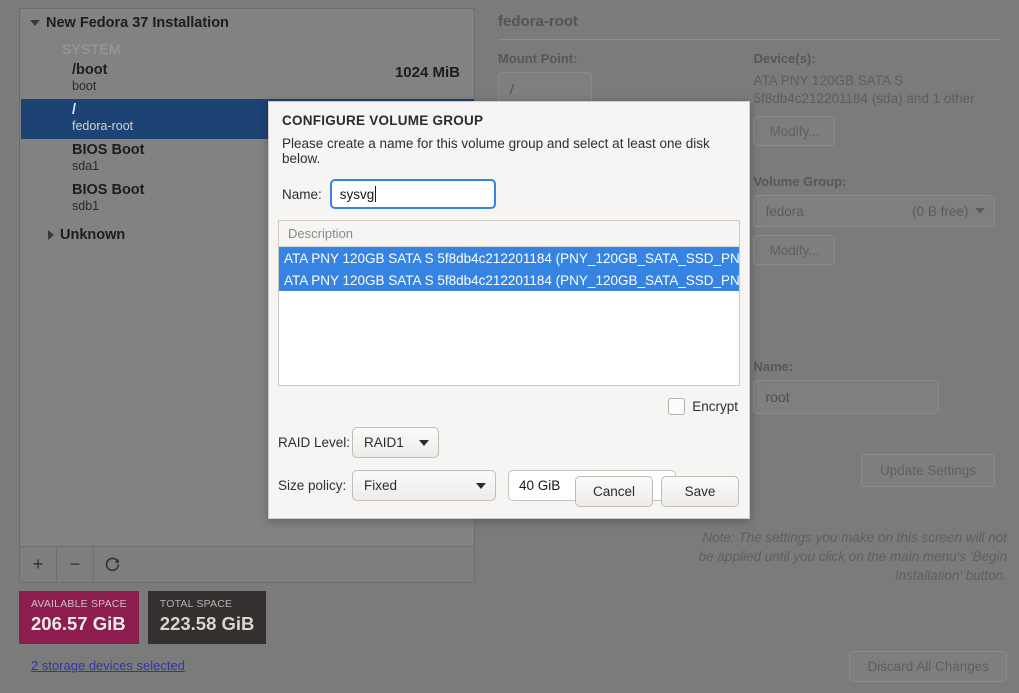 The image size is (1019, 693). I want to click on dialog-button-row: Cancel Save, so click(657, 491).